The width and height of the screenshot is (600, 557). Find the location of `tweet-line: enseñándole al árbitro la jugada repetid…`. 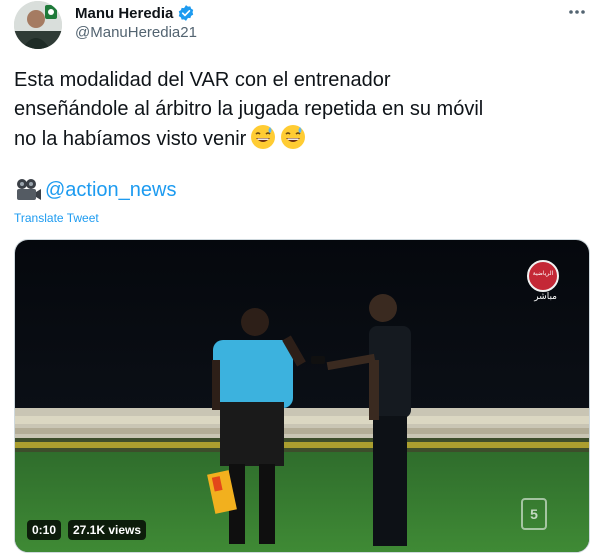

tweet-line: enseñándole al árbitro la jugada repetid… is located at coordinates (249, 109).